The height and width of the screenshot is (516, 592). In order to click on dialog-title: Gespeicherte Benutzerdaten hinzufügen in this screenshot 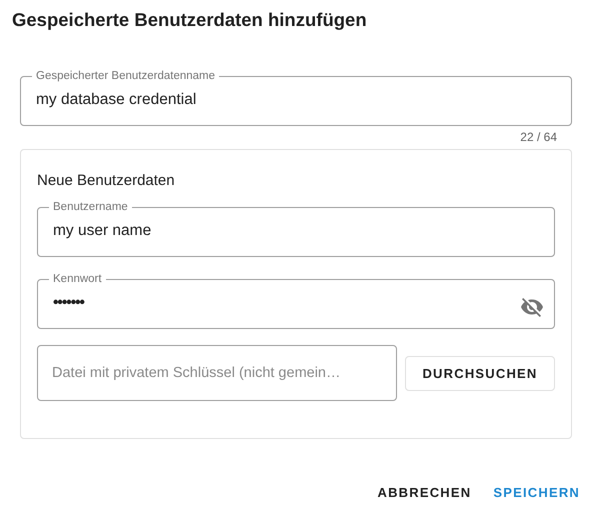, I will do `click(190, 20)`.